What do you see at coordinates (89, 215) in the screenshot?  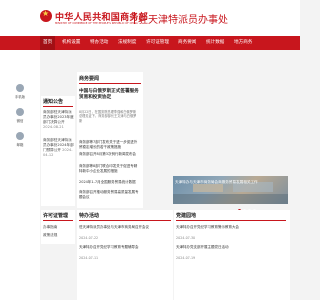 I see `activities-title: 特办活动` at bounding box center [89, 215].